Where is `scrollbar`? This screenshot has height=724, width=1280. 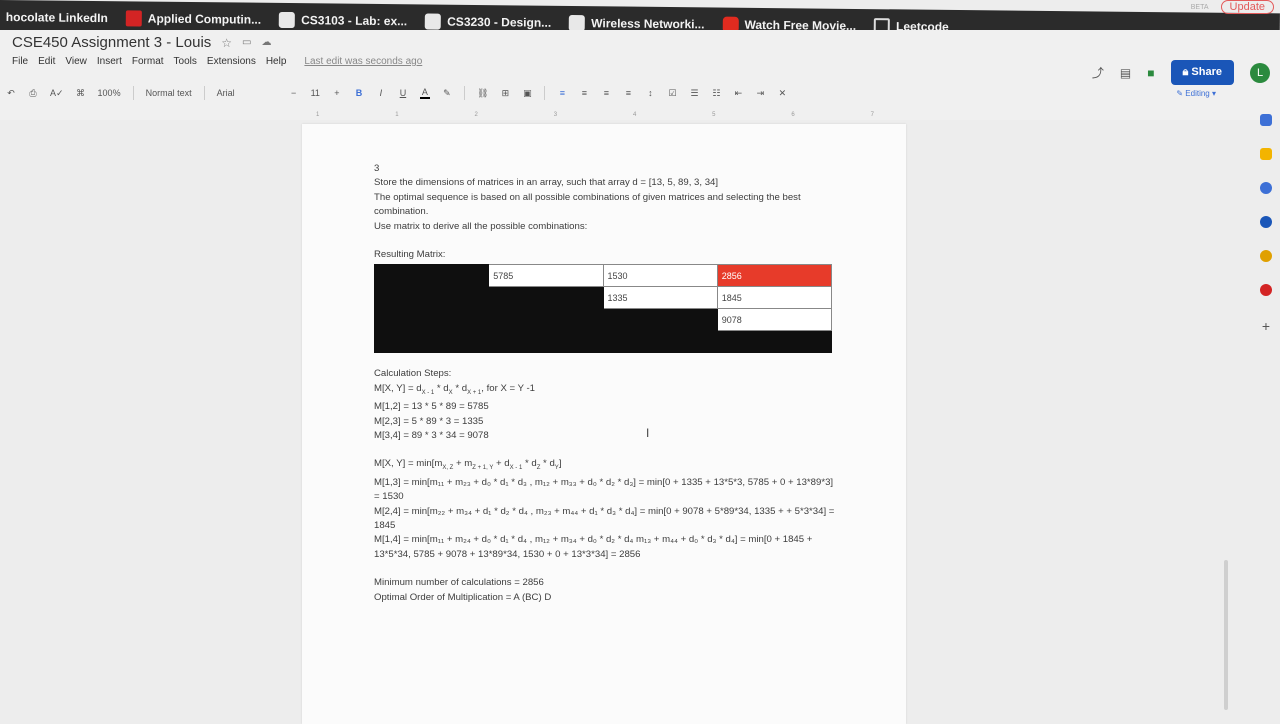
scrollbar is located at coordinates (1226, 635).